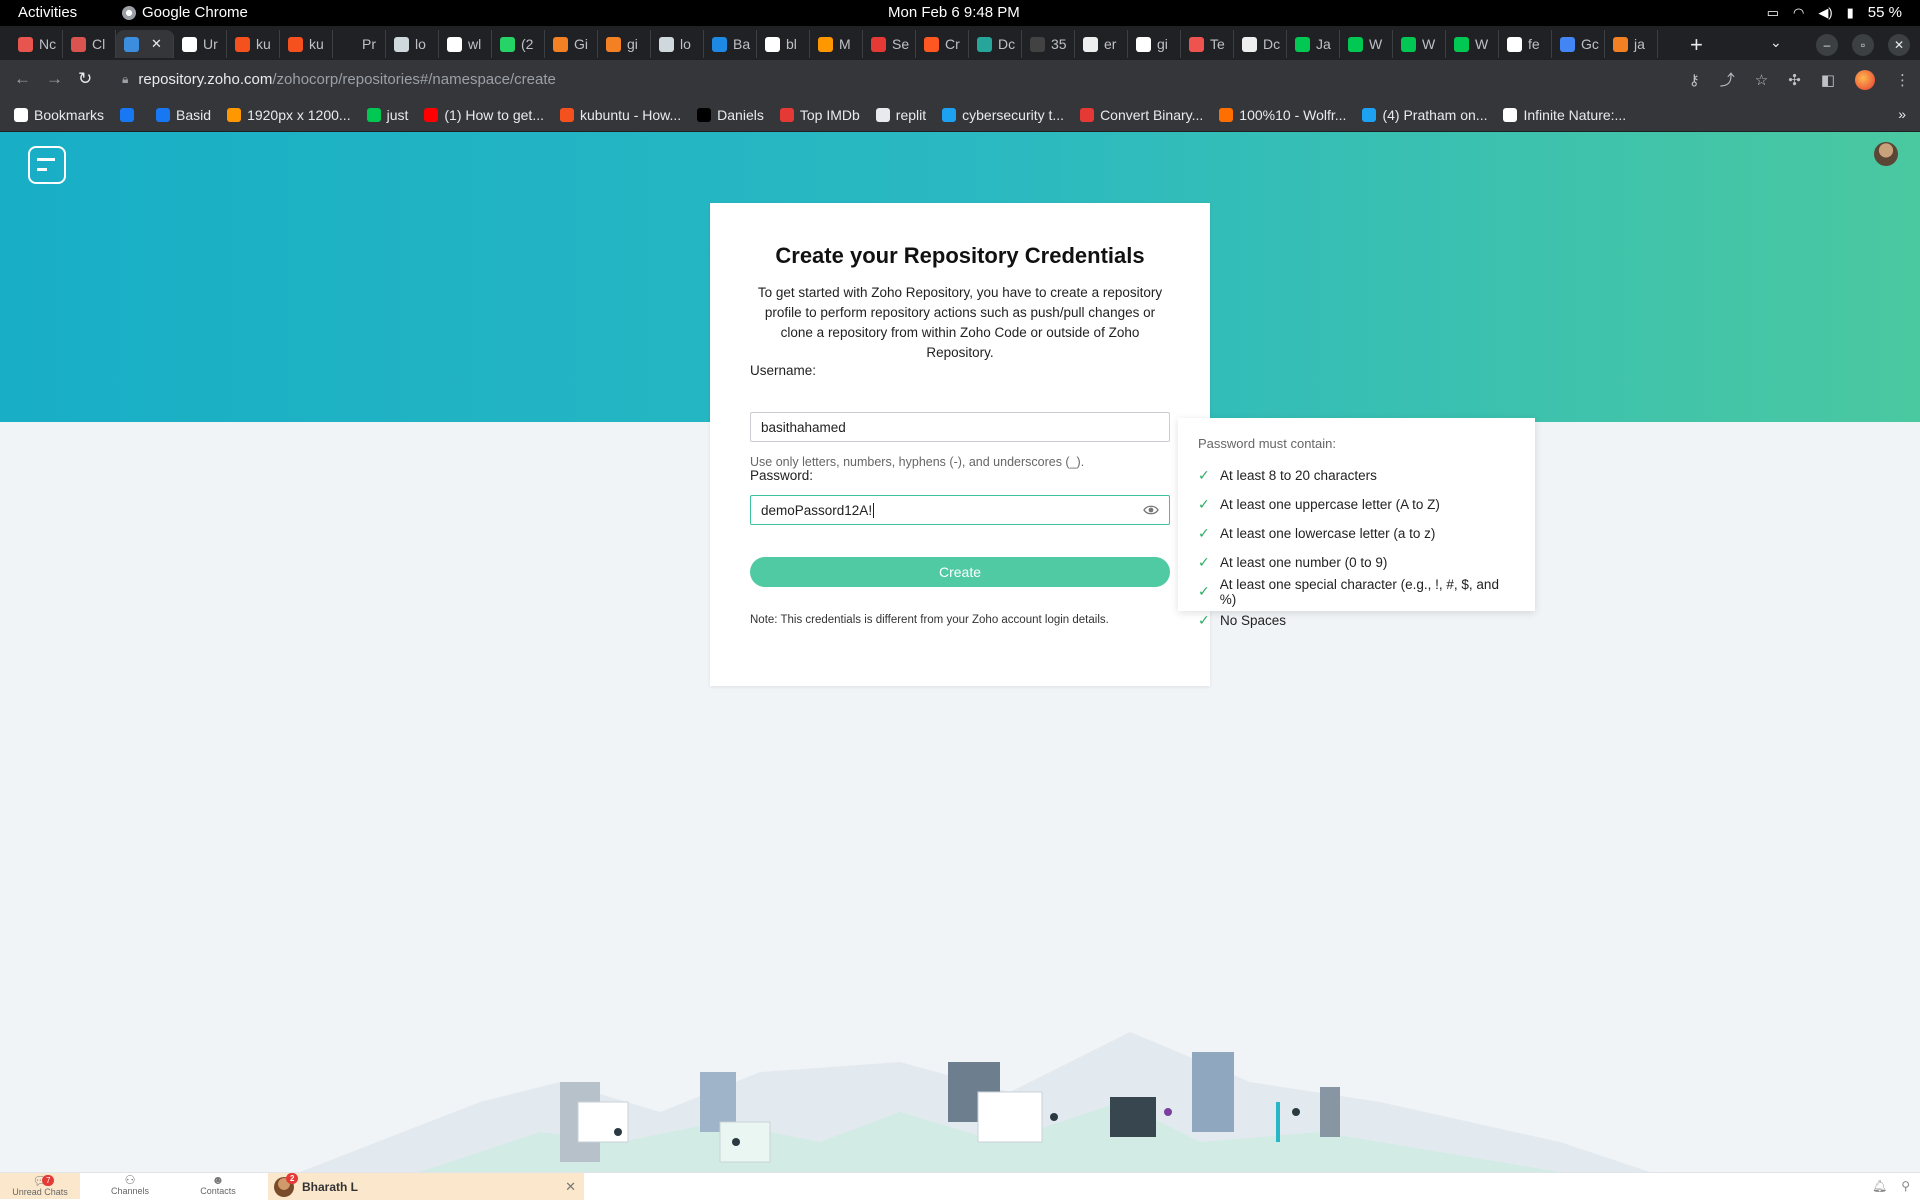 This screenshot has height=1200, width=1920. I want to click on close-window-button: ✕, so click(1899, 45).